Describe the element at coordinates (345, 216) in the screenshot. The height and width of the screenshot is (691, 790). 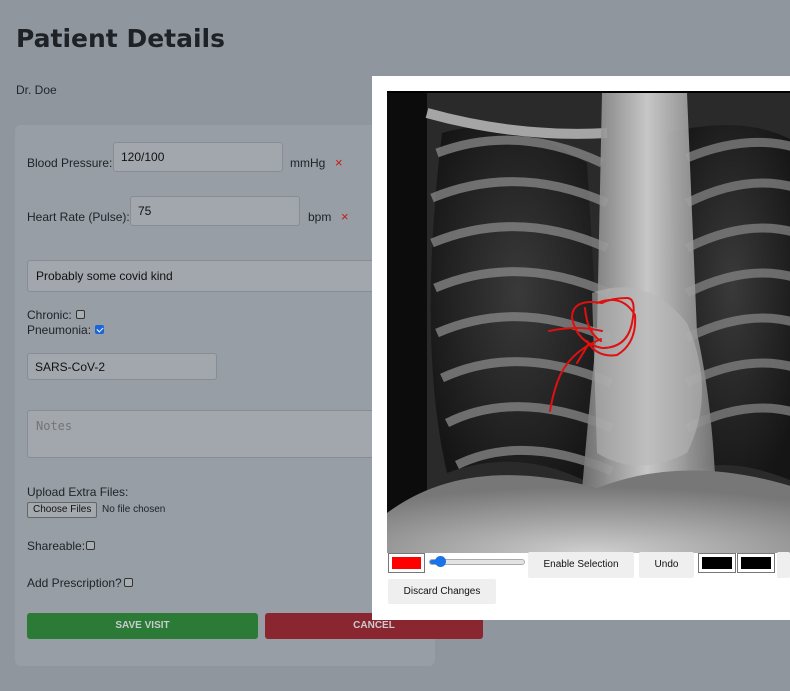
I see `remove-heart-rate-icon: ×` at that location.